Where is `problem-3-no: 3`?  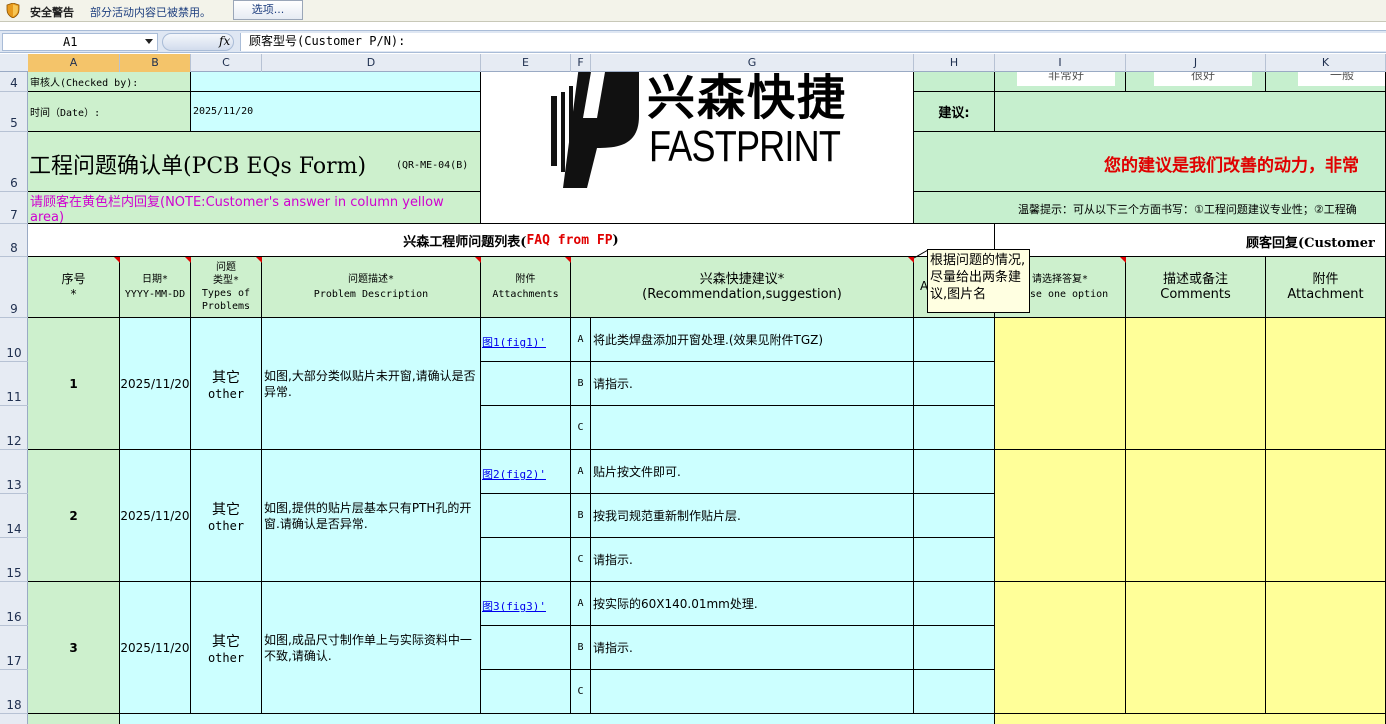 problem-3-no: 3 is located at coordinates (74, 648).